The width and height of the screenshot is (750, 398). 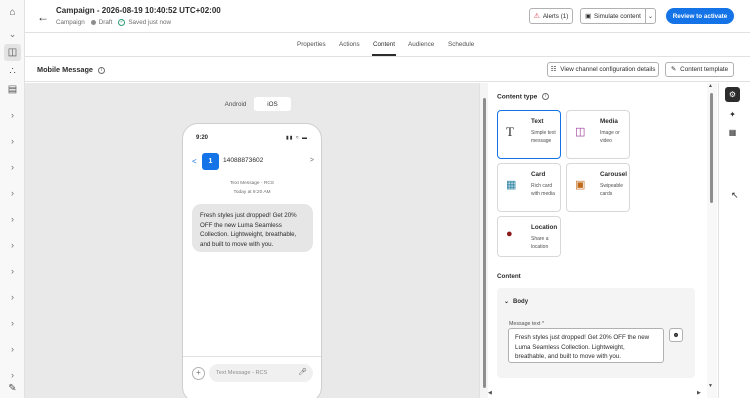 What do you see at coordinates (12, 388) in the screenshot?
I see `pencil-icon: ✎` at bounding box center [12, 388].